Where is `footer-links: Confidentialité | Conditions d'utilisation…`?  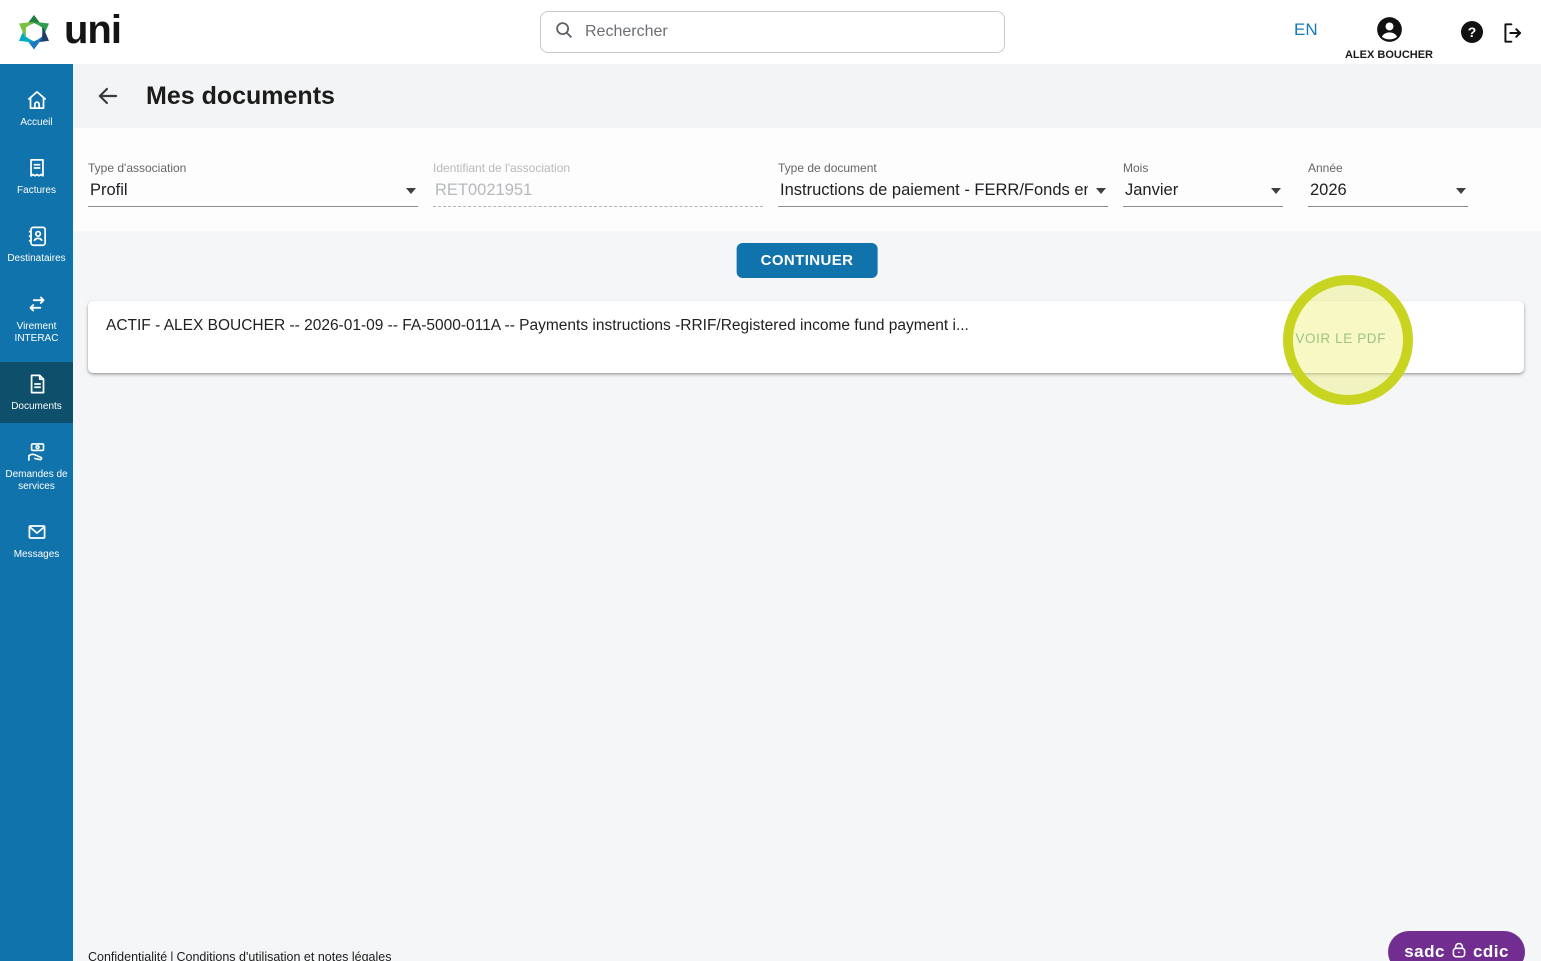
footer-links: Confidentialité | Conditions d'utilisation… is located at coordinates (240, 955).